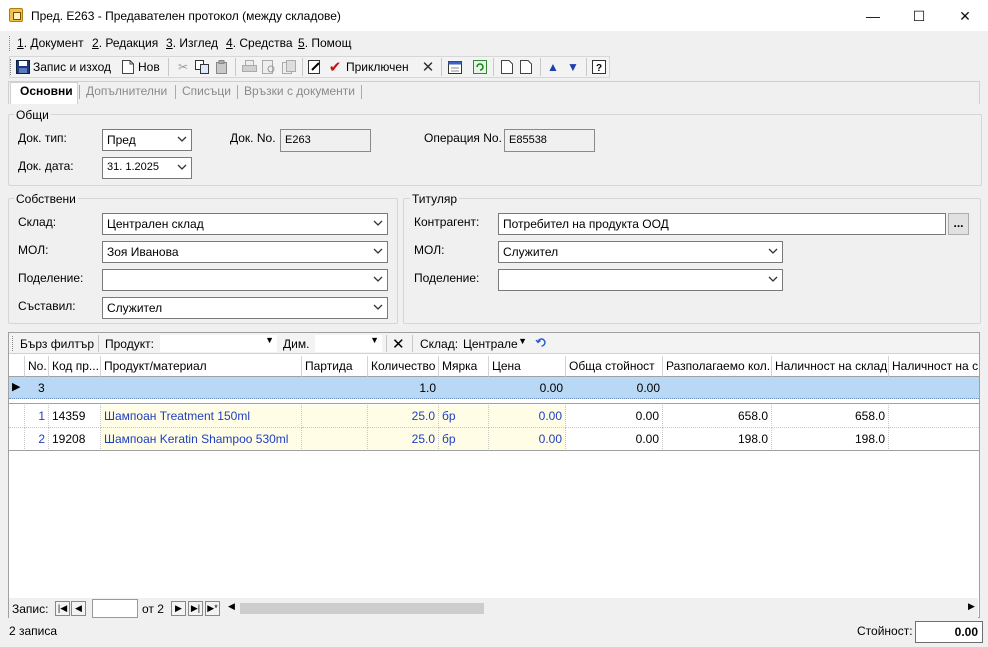 Image resolution: width=988 pixels, height=647 pixels. What do you see at coordinates (269, 67) in the screenshot?
I see `print-preview-icon` at bounding box center [269, 67].